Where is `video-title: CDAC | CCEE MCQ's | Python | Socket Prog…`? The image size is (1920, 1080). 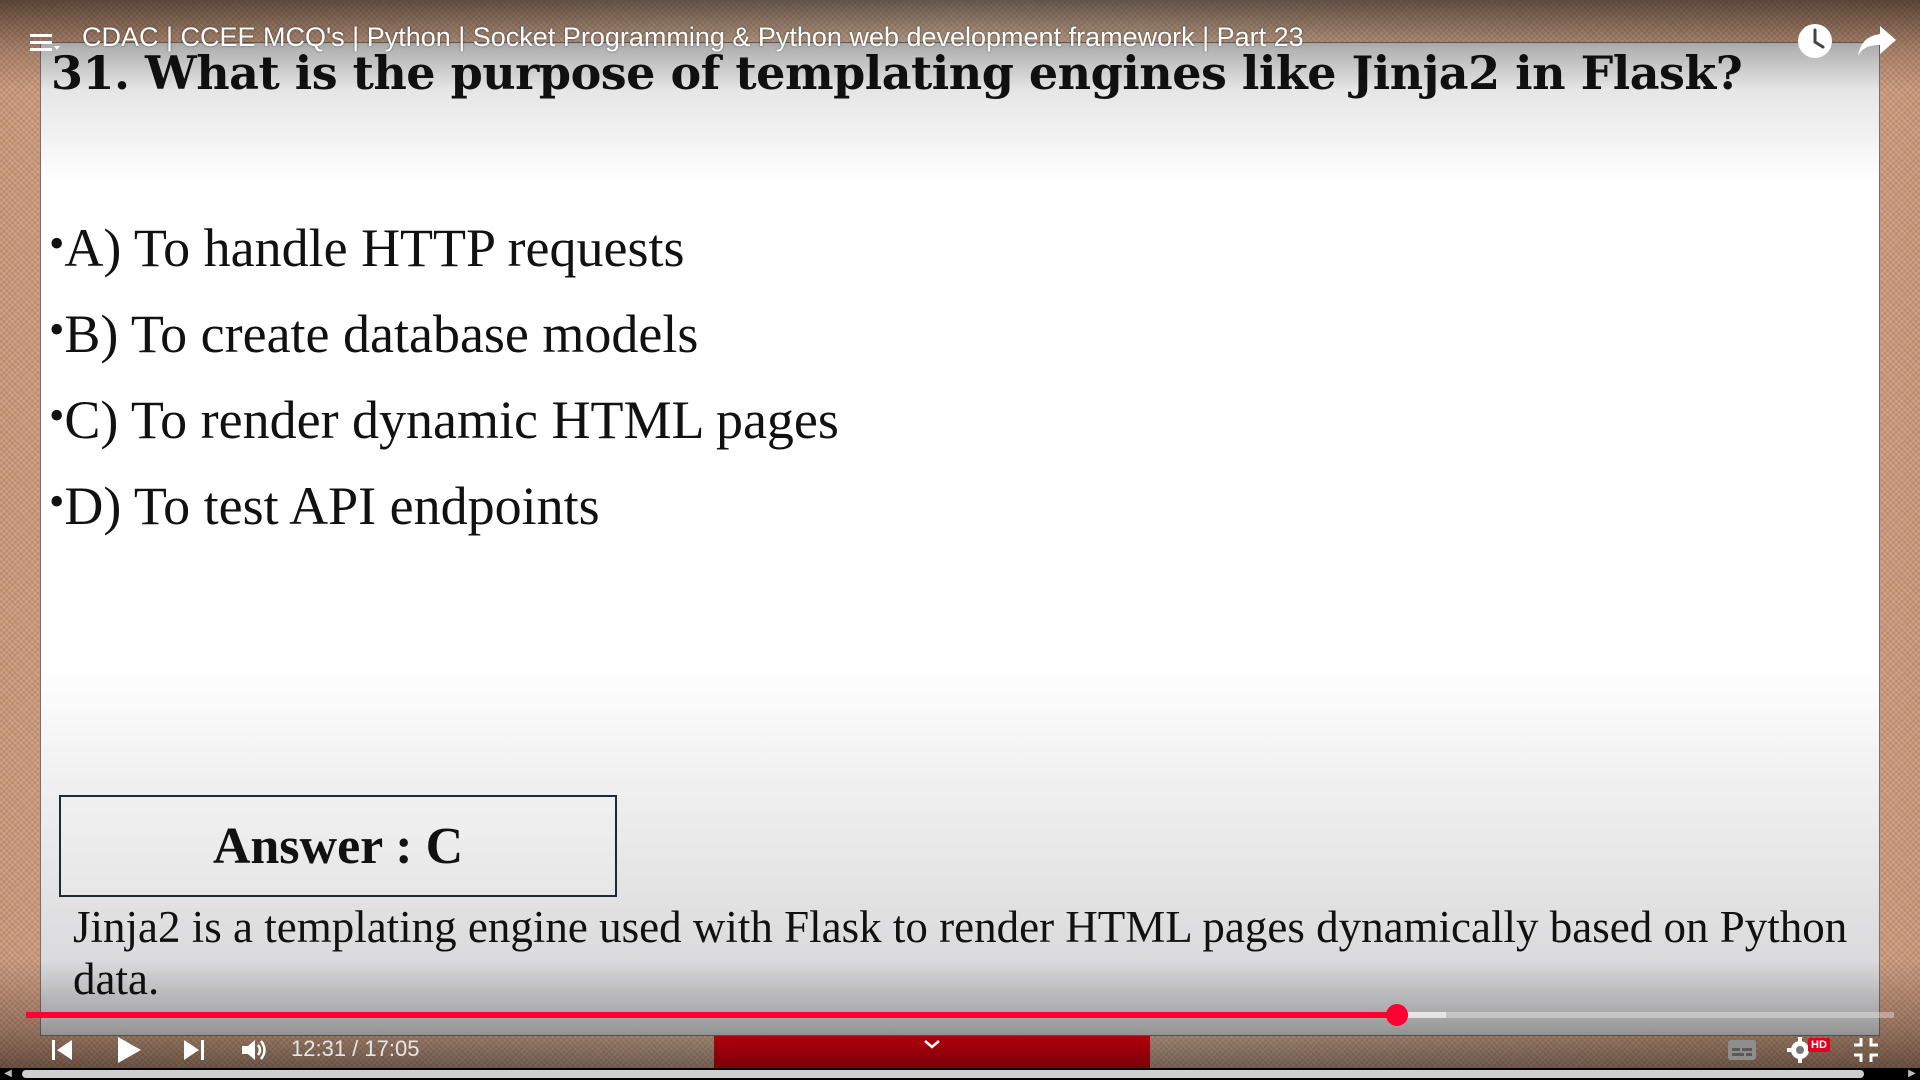
video-title: CDAC | CCEE MCQ's | Python | Socket Prog… is located at coordinates (693, 37).